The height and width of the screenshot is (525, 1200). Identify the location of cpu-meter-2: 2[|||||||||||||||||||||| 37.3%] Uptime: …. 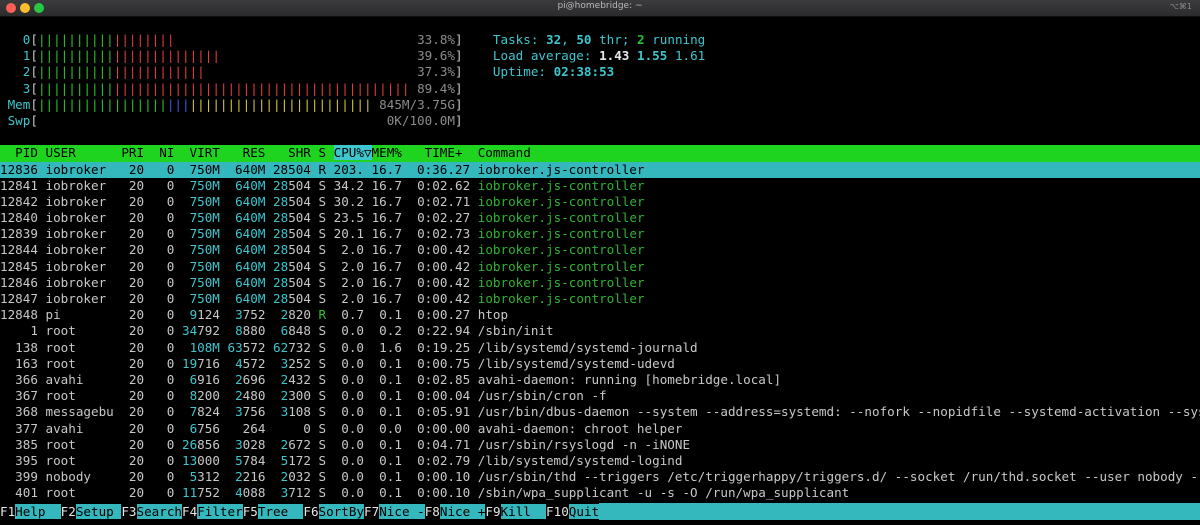
(318, 72).